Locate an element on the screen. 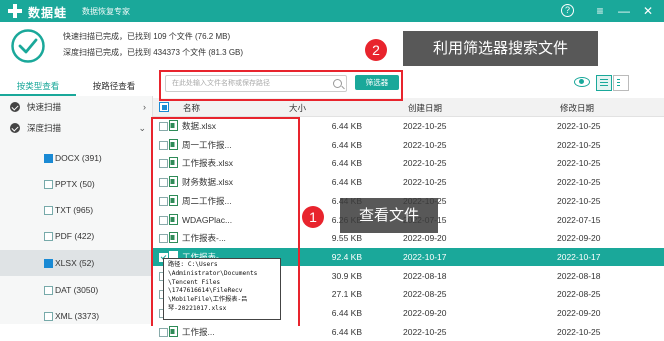 The height and width of the screenshot is (341, 664). sidebar-item-label: DAT (3050) is located at coordinates (77, 290).